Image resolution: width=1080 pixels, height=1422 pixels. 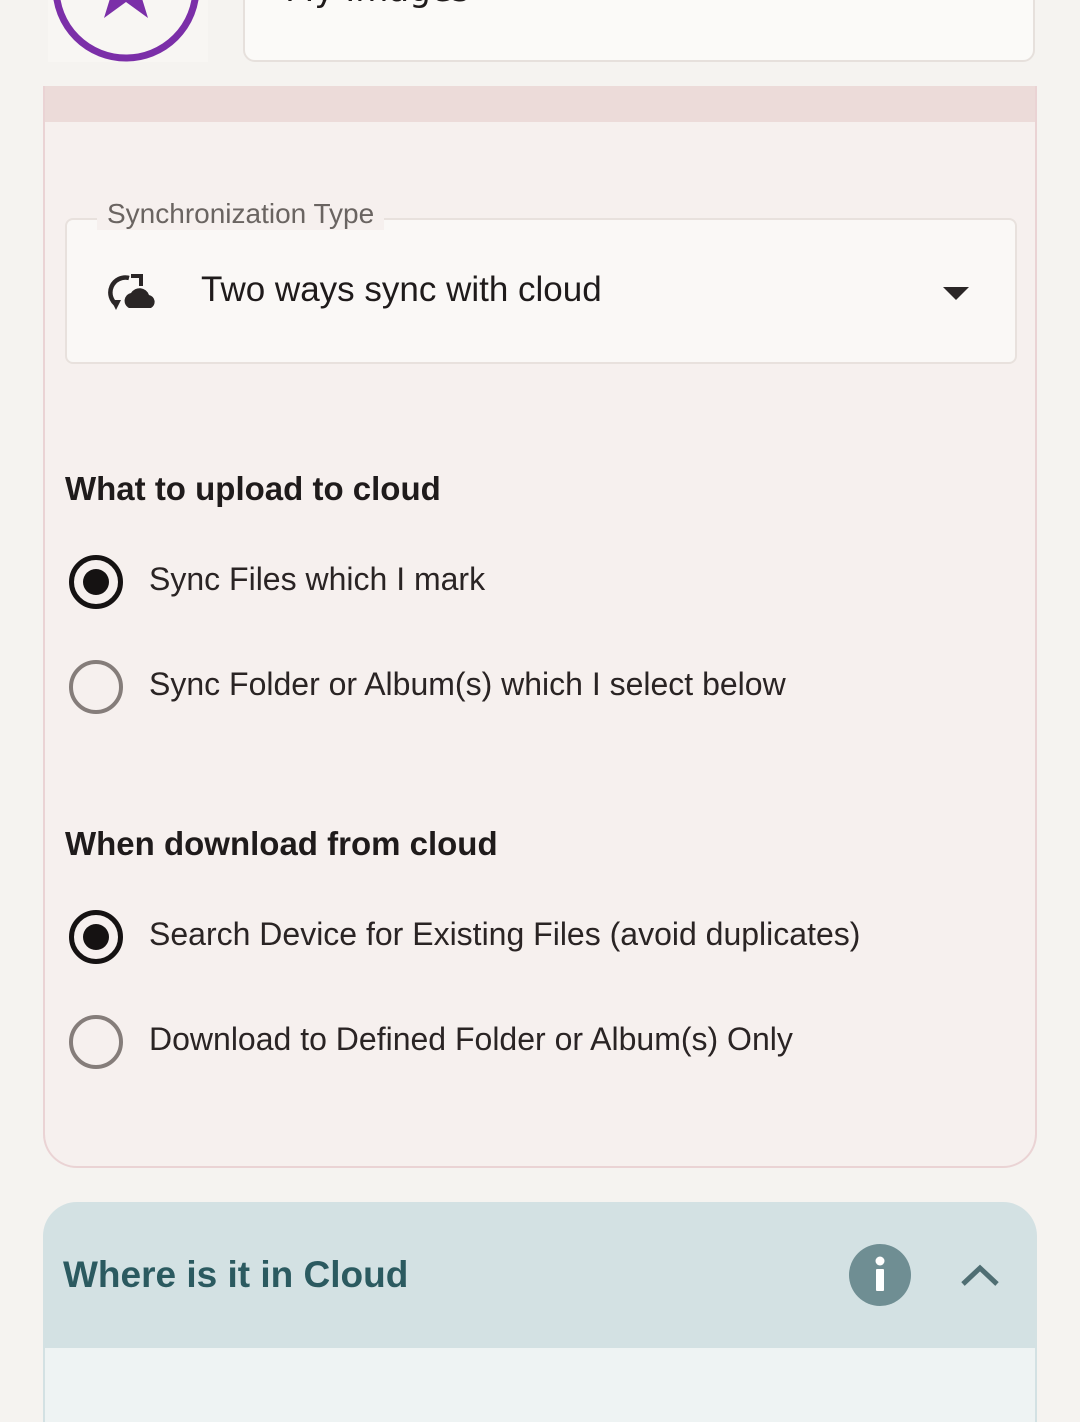 I want to click on album-avatar, so click(x=128, y=31).